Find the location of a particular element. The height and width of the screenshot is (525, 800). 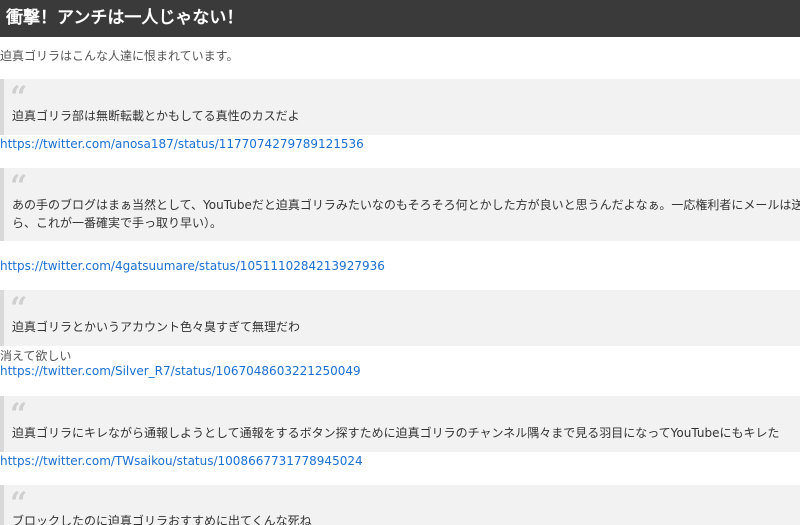

section-heading: 衝撃！アンチは一人じゃない！ is located at coordinates (400, 18).